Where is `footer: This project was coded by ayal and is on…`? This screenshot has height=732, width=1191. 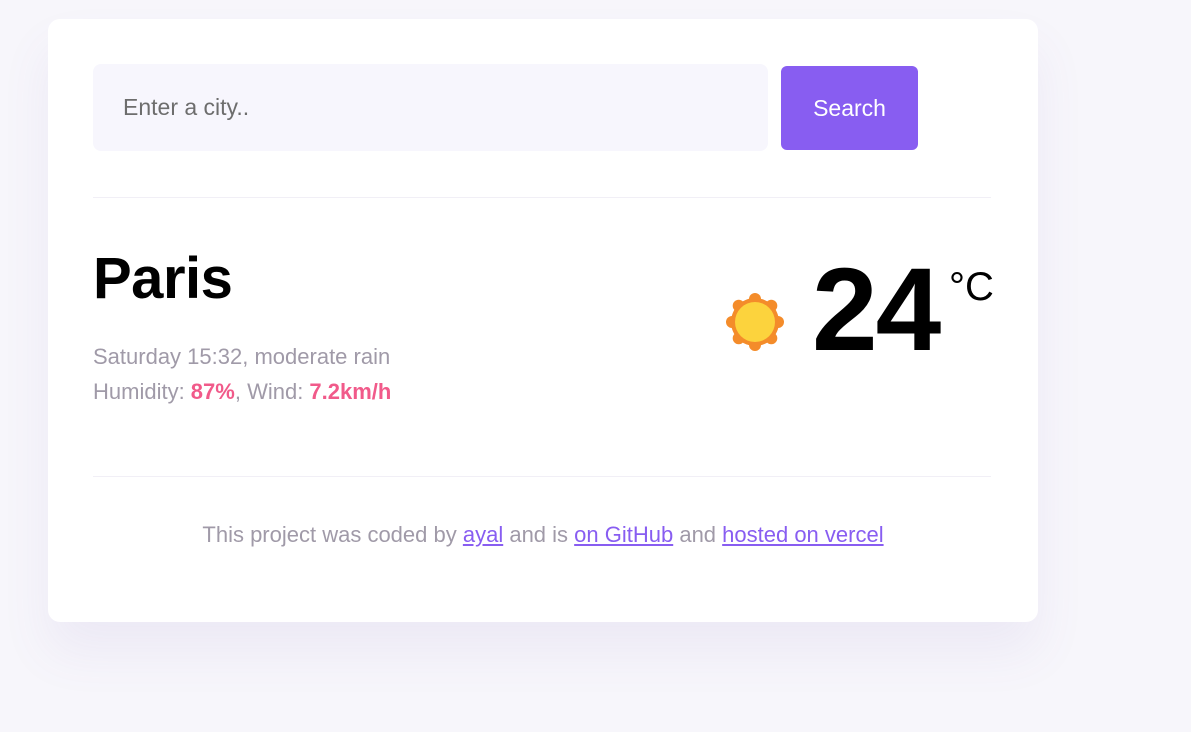 footer: This project was coded by ayal and is on… is located at coordinates (543, 535).